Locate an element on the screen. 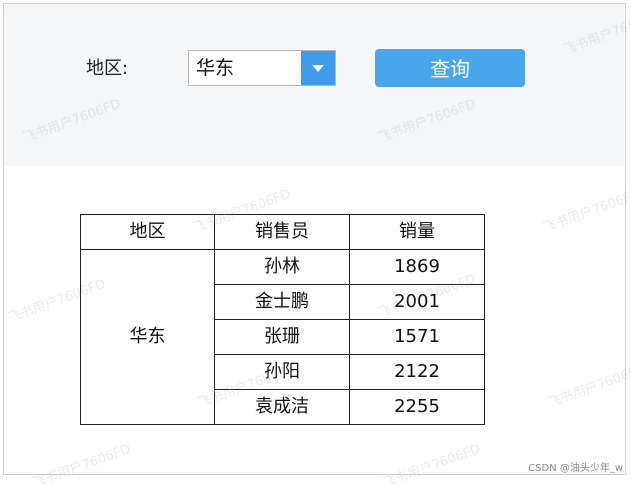  salesperson-cell: 张珊 is located at coordinates (282, 337).